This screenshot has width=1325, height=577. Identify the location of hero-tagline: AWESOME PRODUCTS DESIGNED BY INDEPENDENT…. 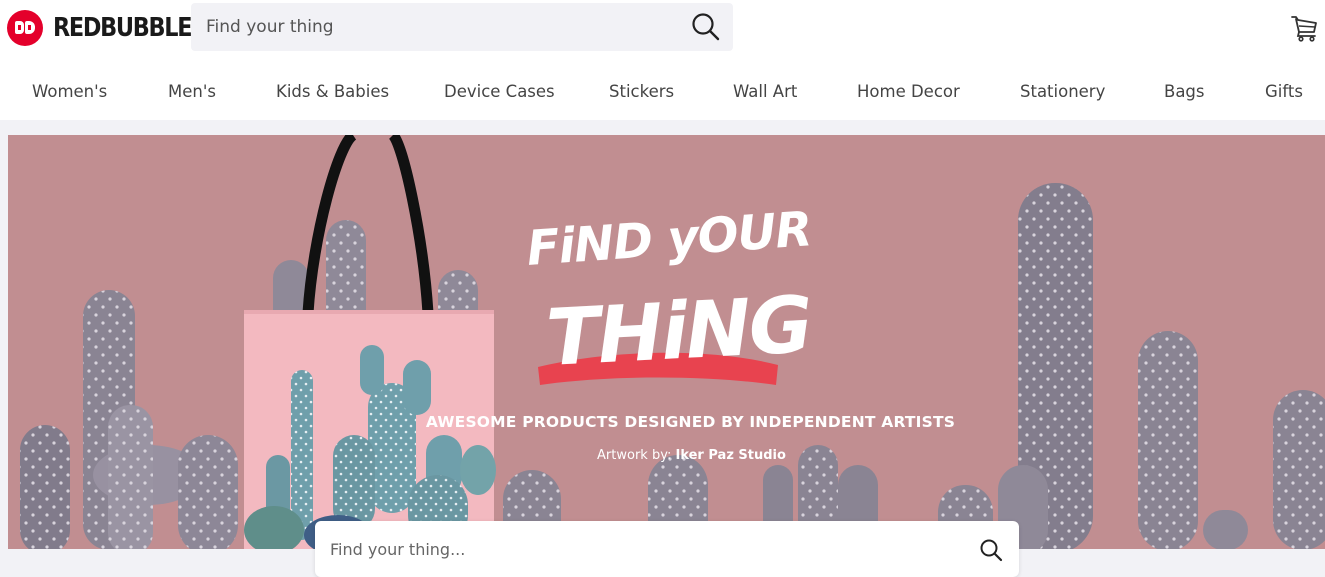
(690, 422).